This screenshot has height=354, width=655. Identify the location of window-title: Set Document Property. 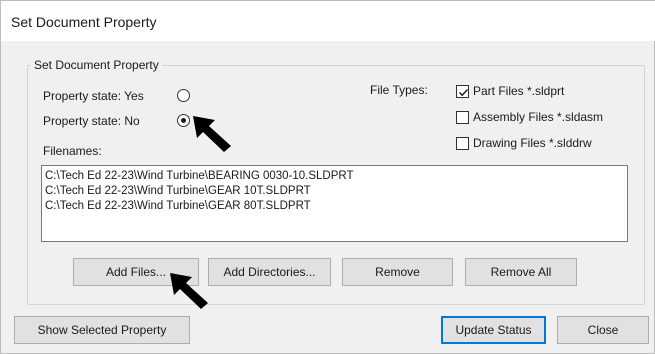
(84, 22).